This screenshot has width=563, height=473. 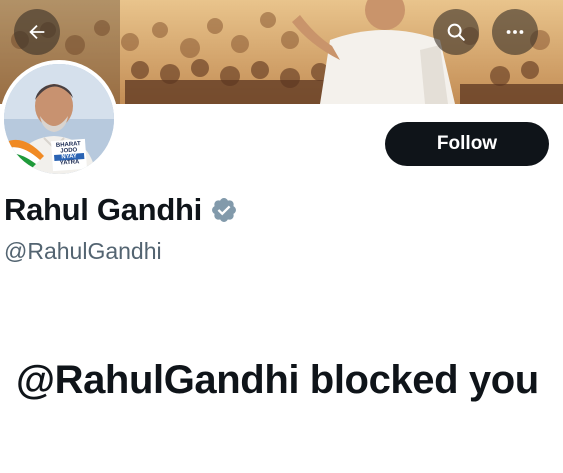 I want to click on profile-handle: @RahulGandhi, so click(x=83, y=251).